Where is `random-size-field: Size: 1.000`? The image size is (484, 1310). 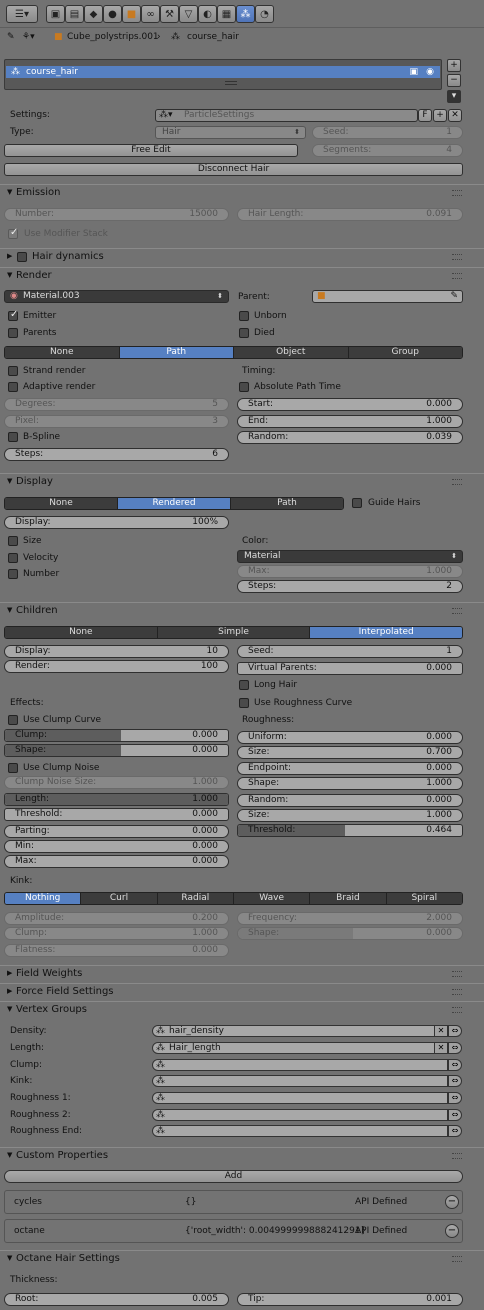
random-size-field: Size: 1.000 is located at coordinates (350, 815).